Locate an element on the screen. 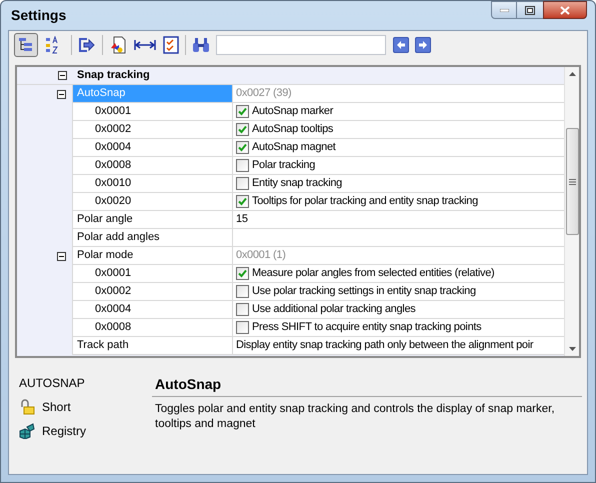  lock-icon is located at coordinates (27, 407).